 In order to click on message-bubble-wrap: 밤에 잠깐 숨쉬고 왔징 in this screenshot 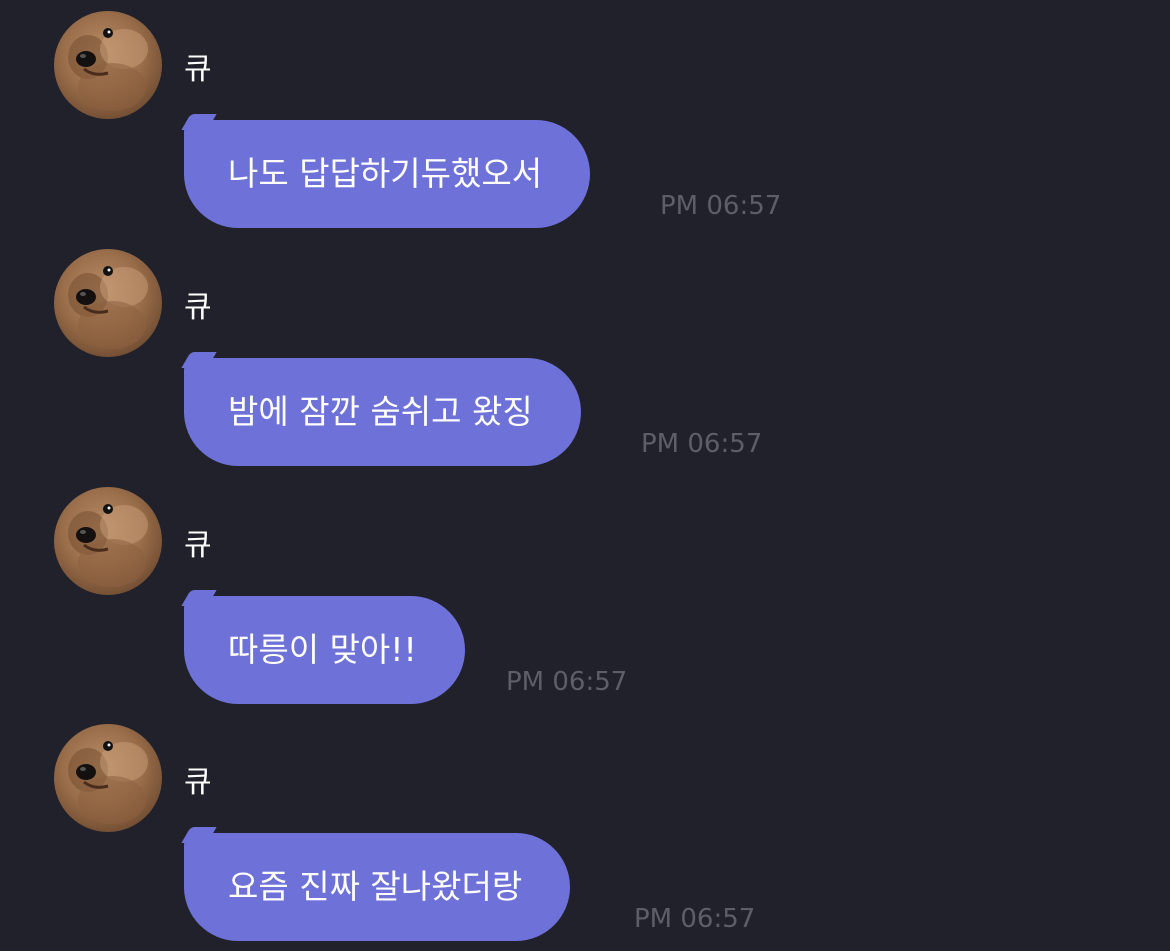, I will do `click(381, 409)`.